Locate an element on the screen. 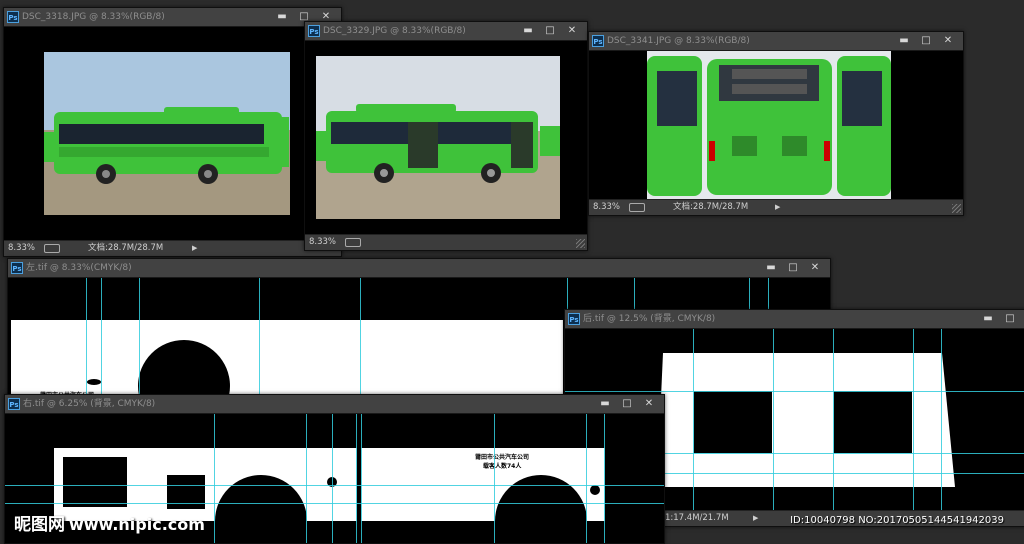  window-titlebar: Ps 右.tif @ 6.25% (背景, CMYK/8) ▬ □ ✕ is located at coordinates (334, 404).